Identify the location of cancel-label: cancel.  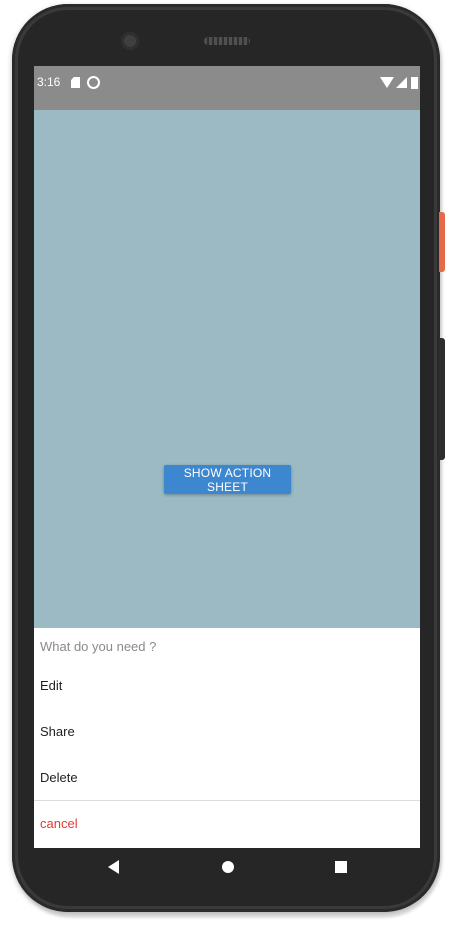
(59, 823).